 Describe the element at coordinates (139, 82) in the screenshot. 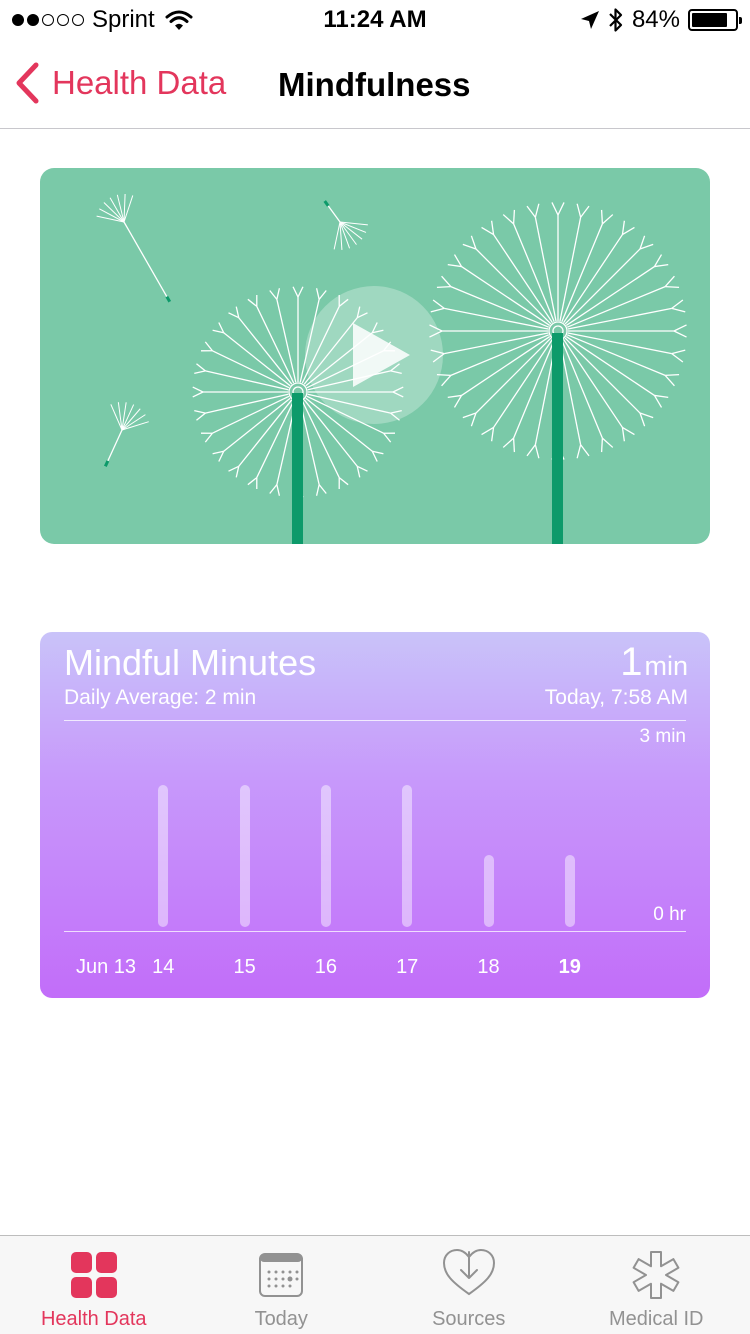

I see `back-button-label: Health Data` at that location.